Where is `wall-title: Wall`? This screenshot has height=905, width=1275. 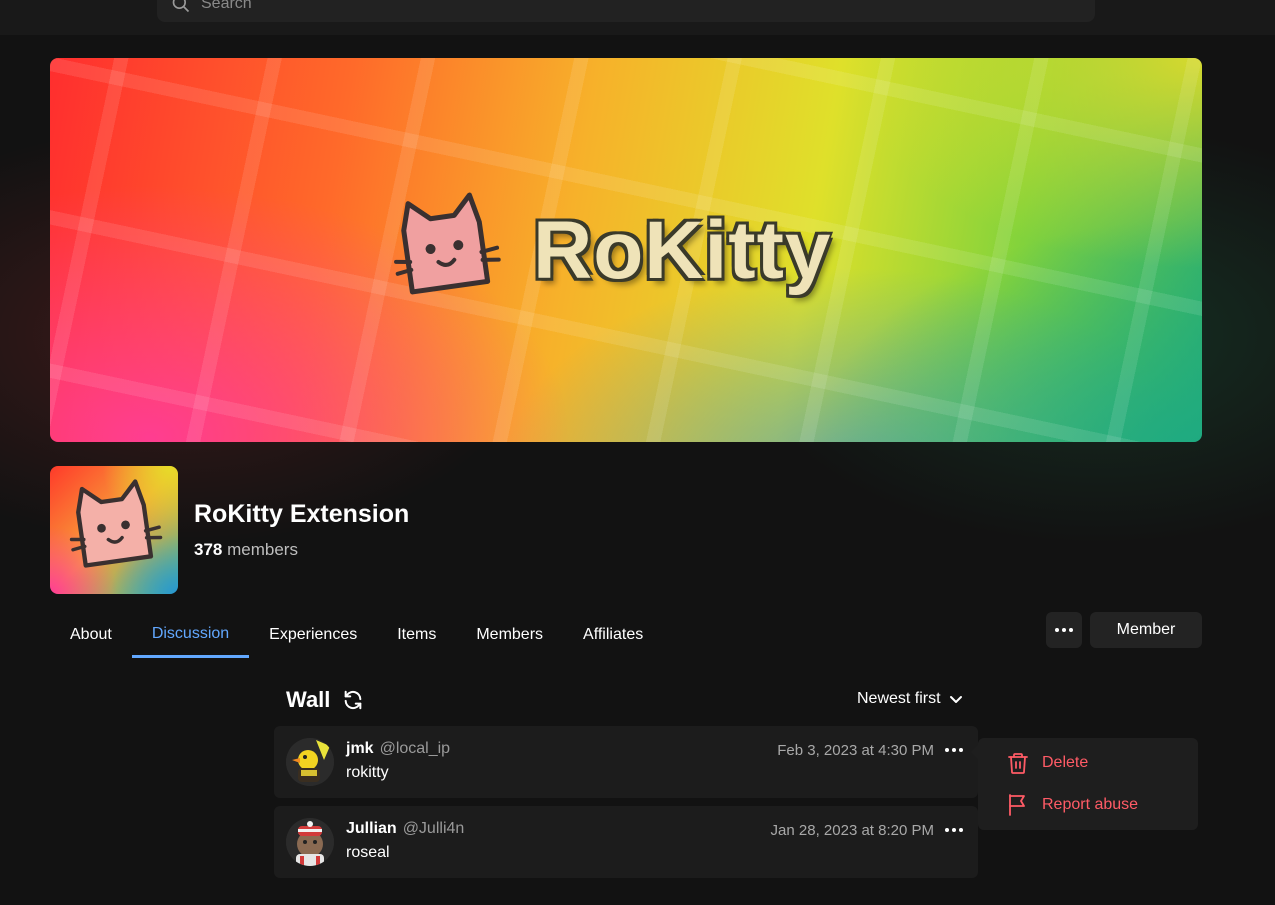 wall-title: Wall is located at coordinates (308, 699).